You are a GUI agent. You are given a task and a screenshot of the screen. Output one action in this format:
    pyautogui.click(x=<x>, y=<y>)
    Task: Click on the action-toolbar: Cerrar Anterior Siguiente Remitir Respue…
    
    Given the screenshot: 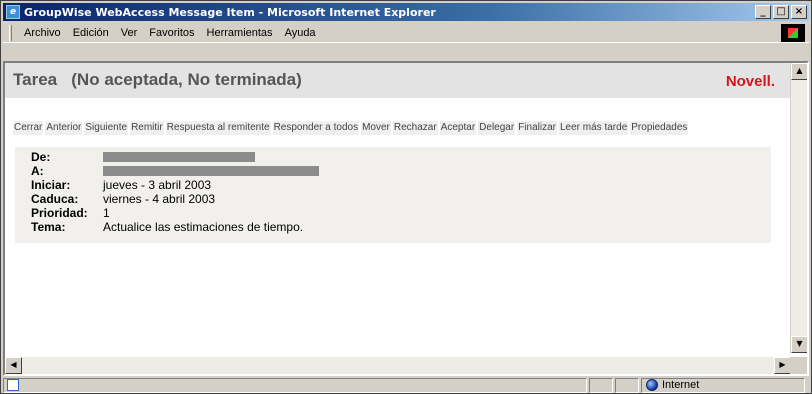 What is the action you would take?
    pyautogui.click(x=351, y=128)
    